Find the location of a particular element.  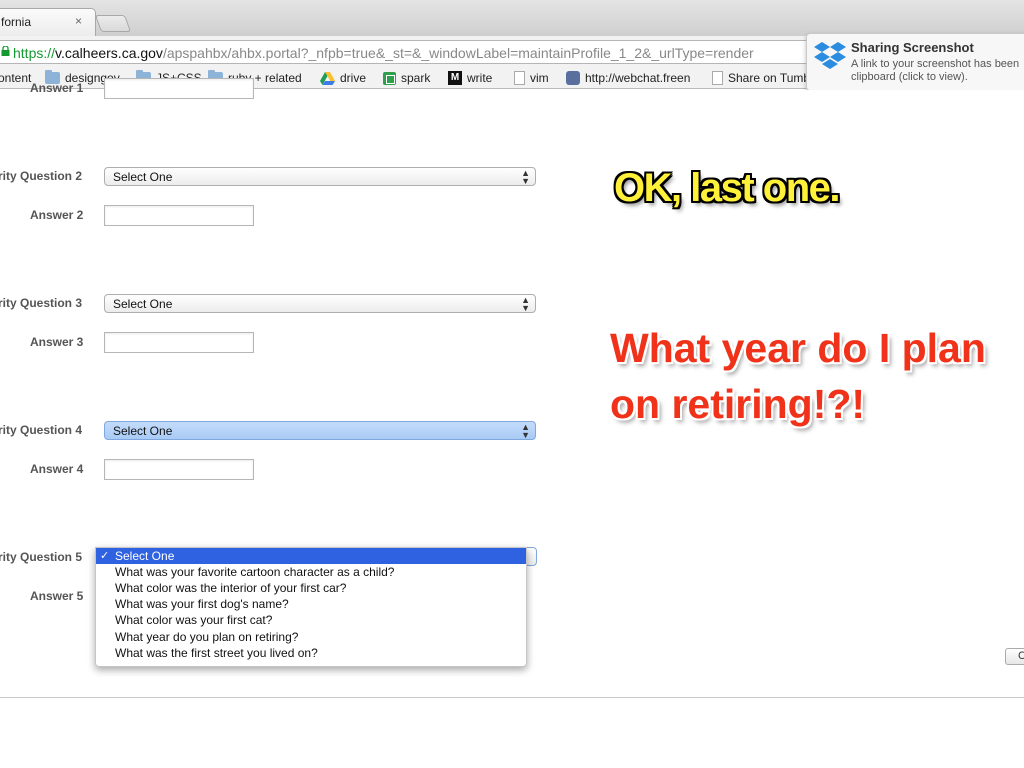

answer5-label: Answer 5 is located at coordinates (57, 596).